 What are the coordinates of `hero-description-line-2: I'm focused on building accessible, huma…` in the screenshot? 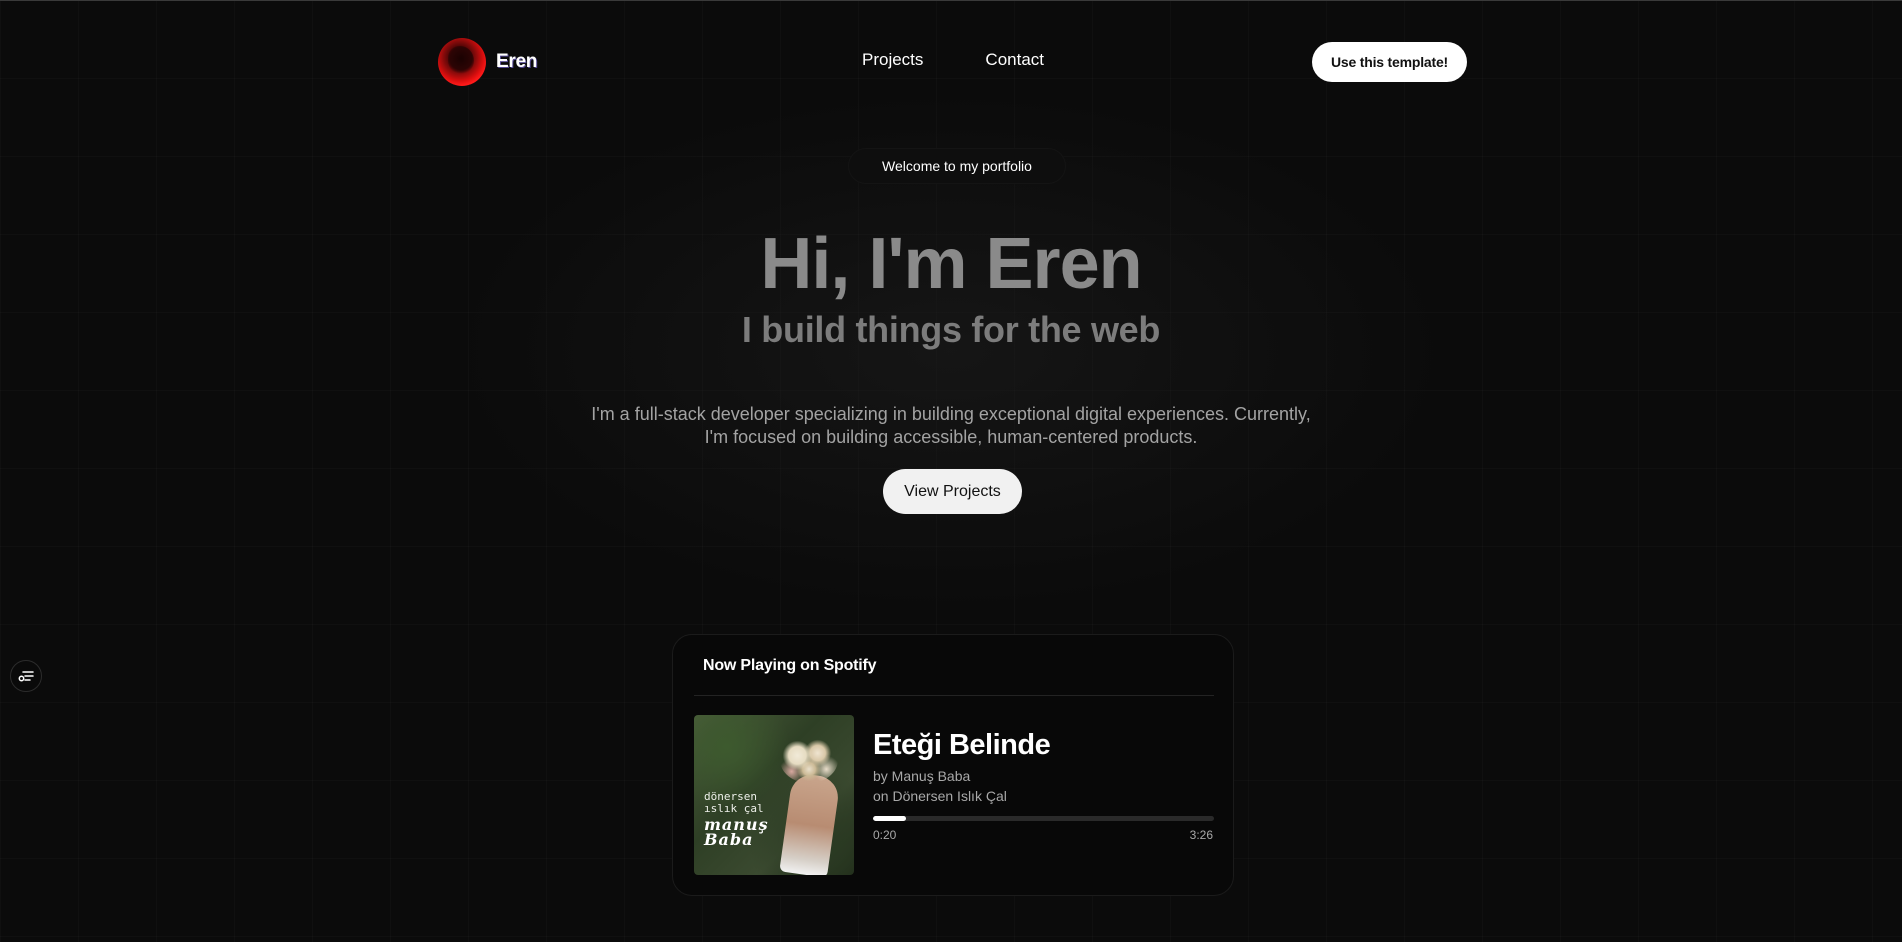 It's located at (951, 437).